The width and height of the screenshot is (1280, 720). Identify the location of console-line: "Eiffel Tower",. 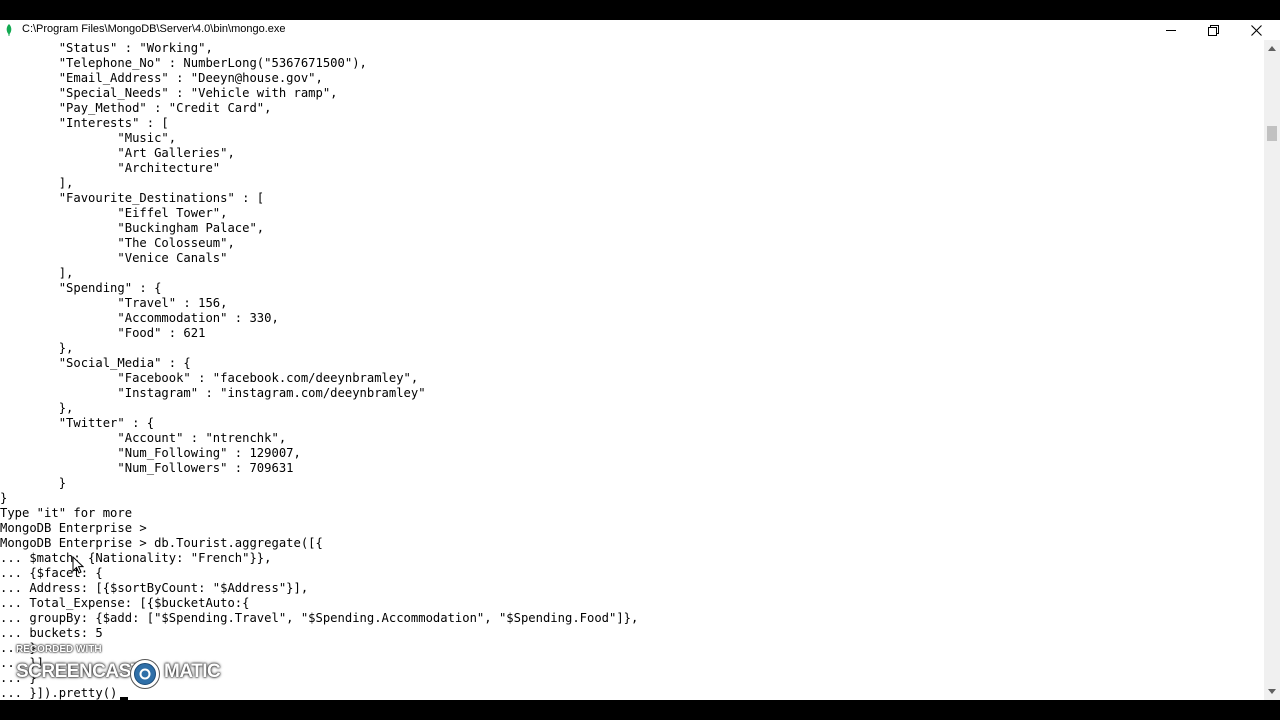
(114, 213).